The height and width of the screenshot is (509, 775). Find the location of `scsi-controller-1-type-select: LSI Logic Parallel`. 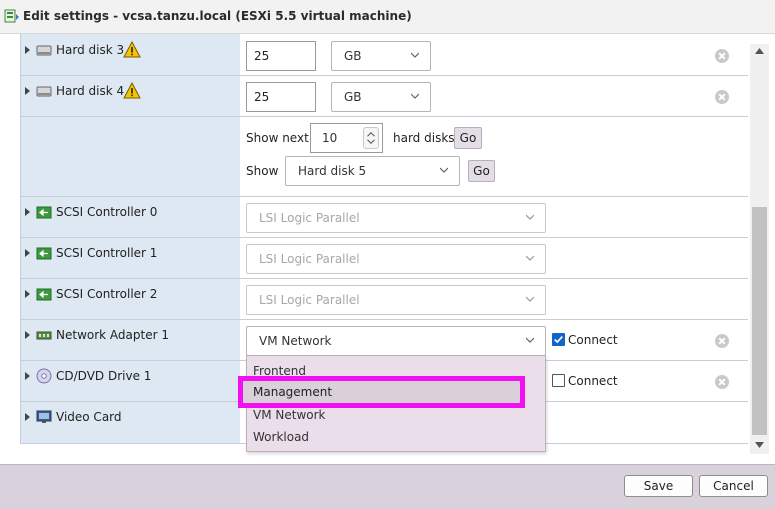

scsi-controller-1-type-select: LSI Logic Parallel is located at coordinates (396, 259).